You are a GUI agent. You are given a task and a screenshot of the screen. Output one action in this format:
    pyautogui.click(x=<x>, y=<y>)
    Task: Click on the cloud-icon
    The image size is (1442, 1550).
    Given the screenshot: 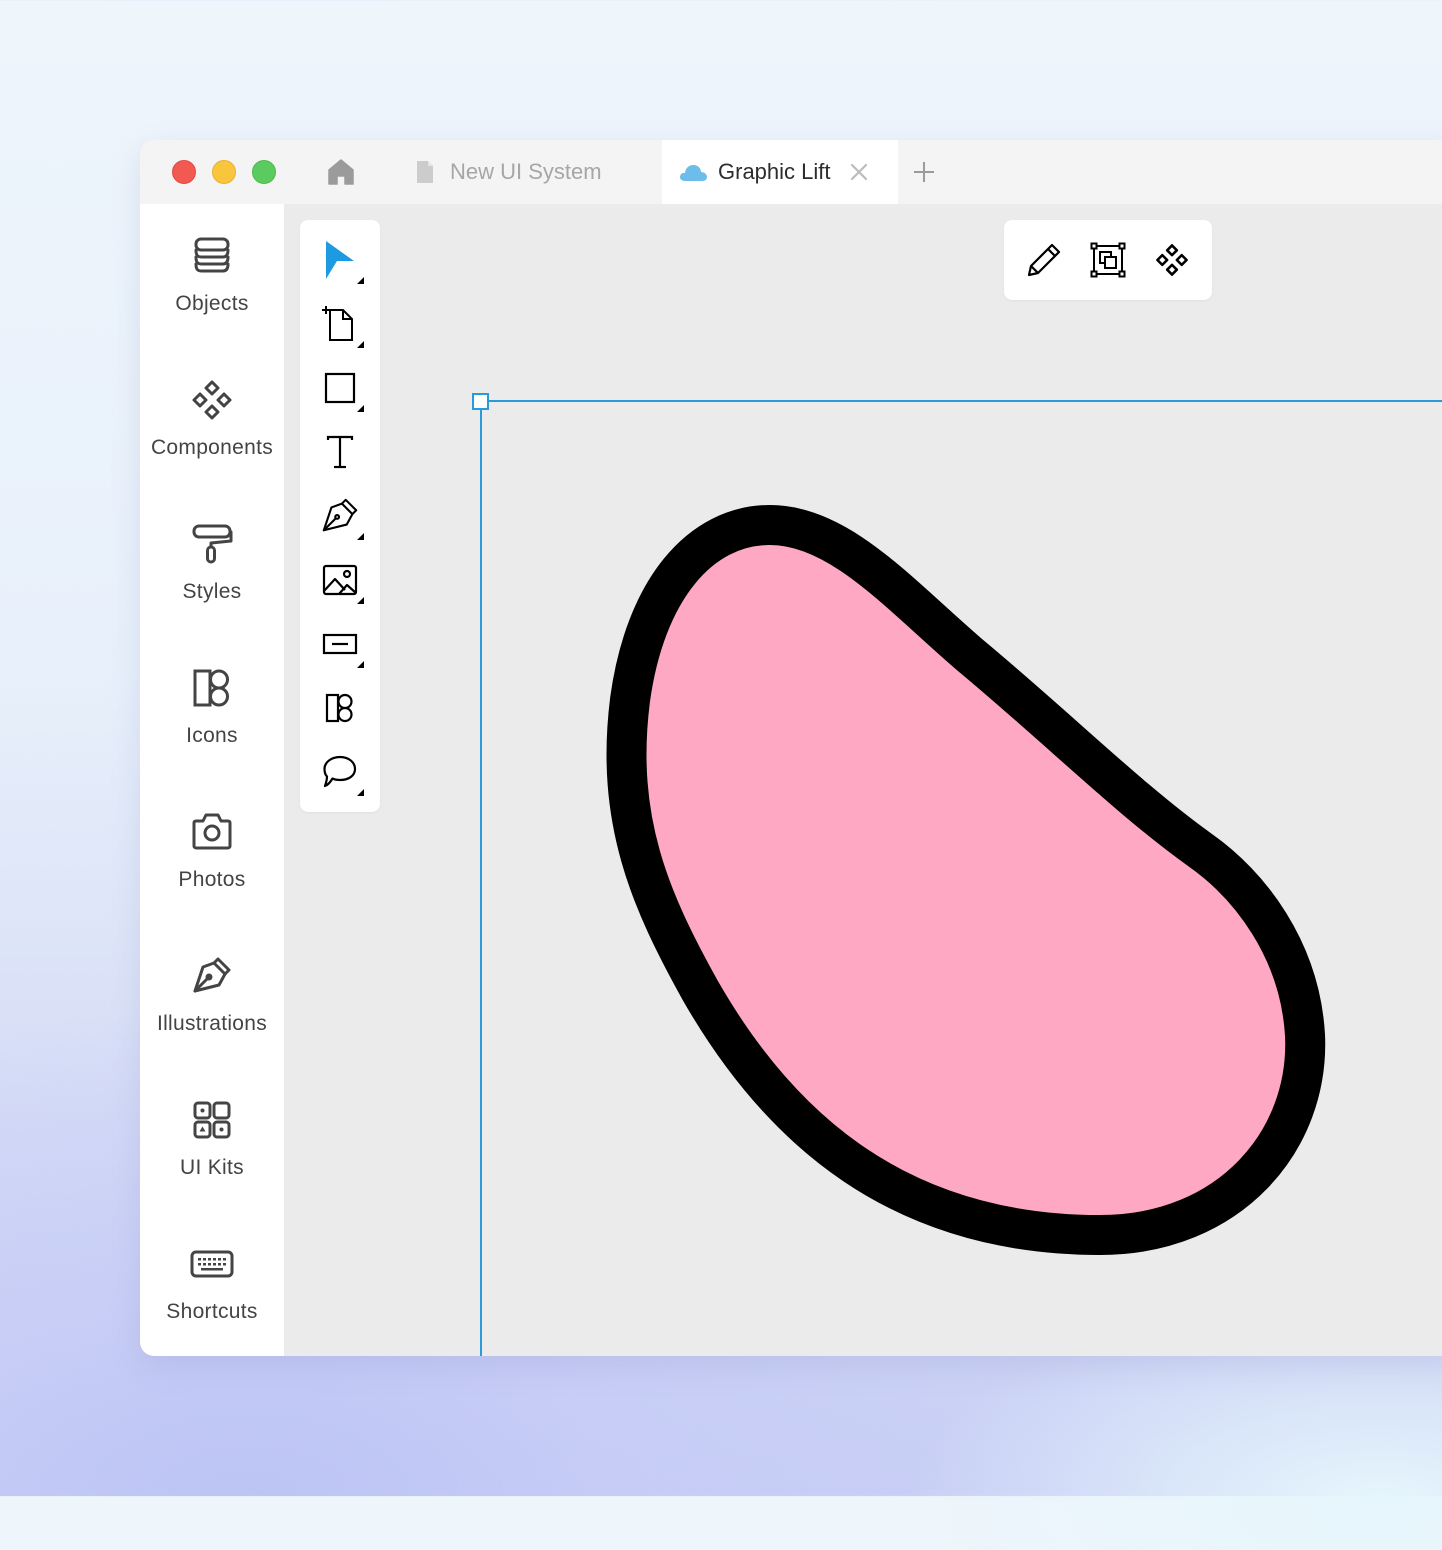 What is the action you would take?
    pyautogui.click(x=693, y=172)
    